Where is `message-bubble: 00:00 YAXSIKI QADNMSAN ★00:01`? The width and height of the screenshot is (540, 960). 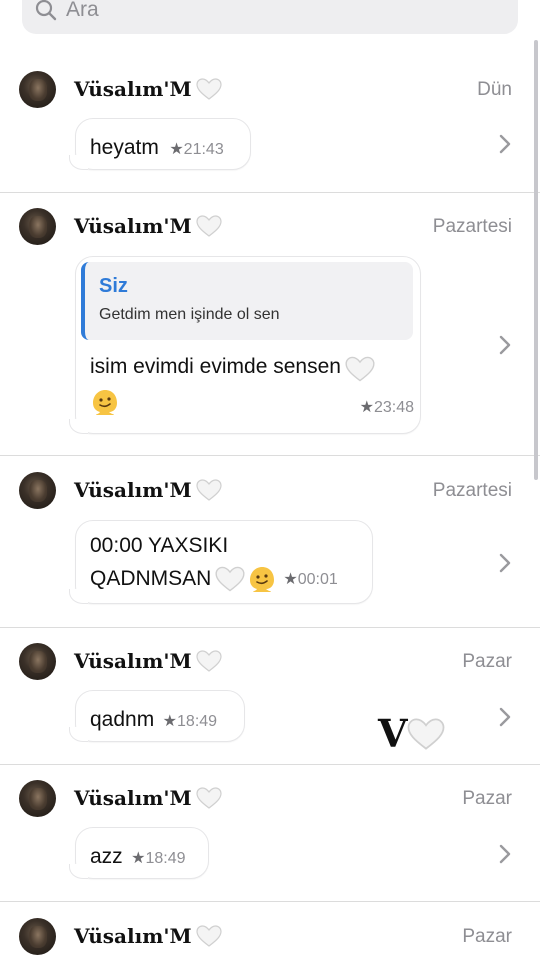
message-bubble: 00:00 YAXSIKI QADNMSAN ★00:01 is located at coordinates (221, 562).